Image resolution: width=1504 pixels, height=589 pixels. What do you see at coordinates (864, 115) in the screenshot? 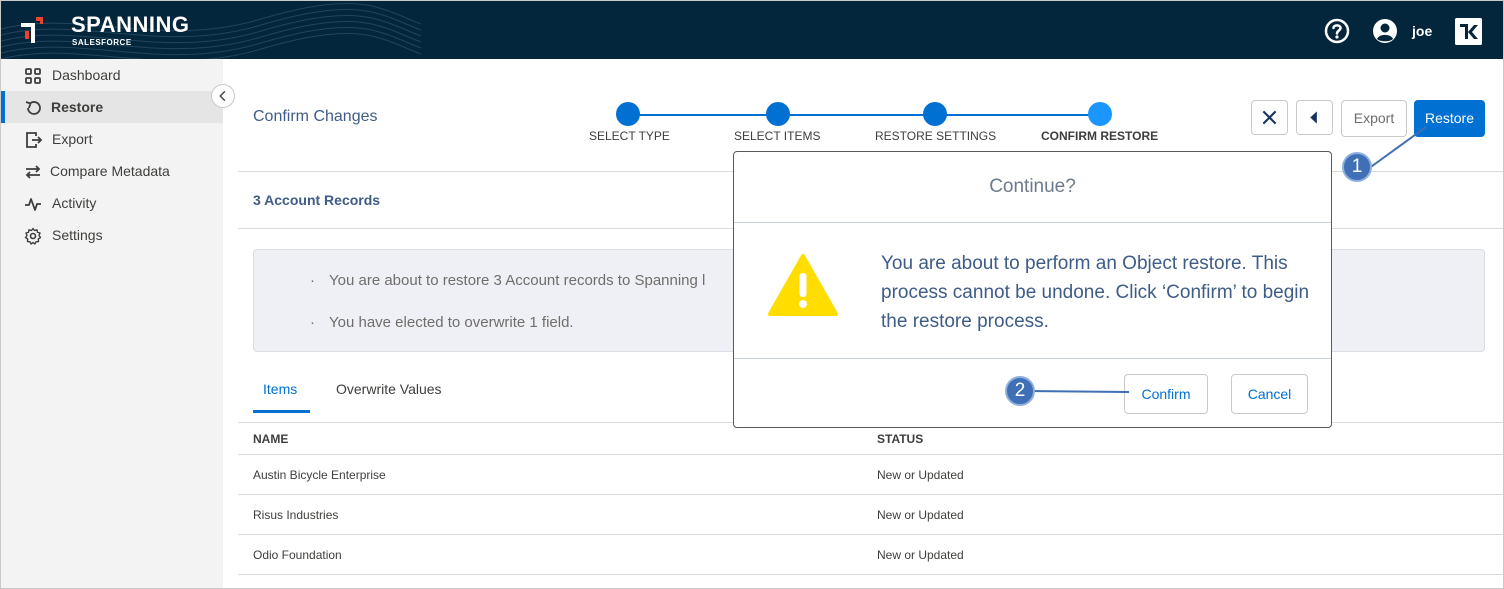
I see `stepper-line` at bounding box center [864, 115].